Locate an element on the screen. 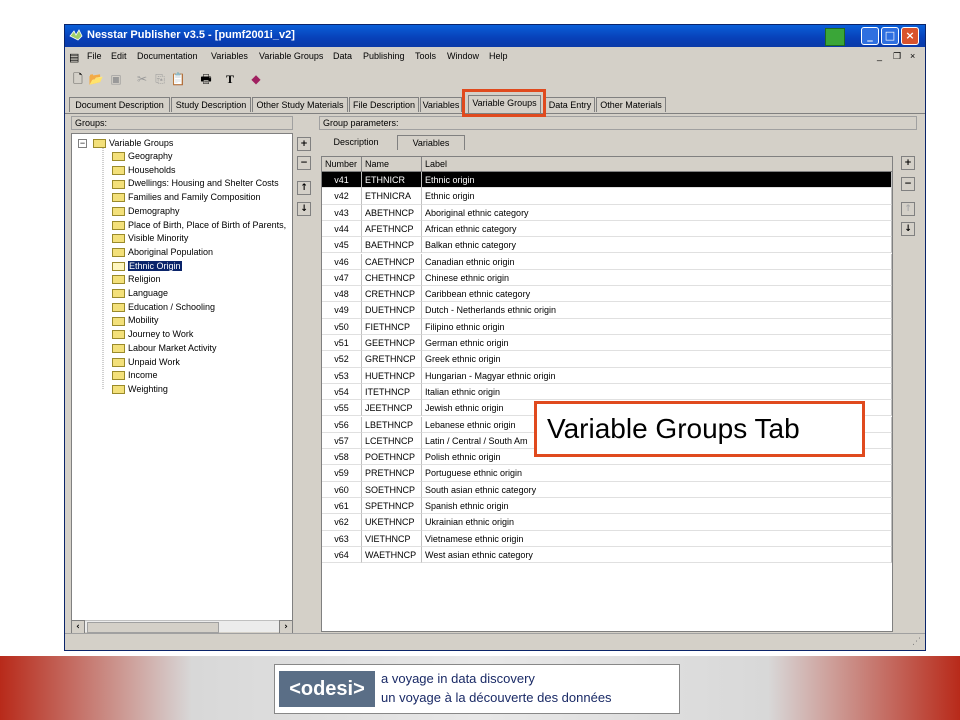 Image resolution: width=960 pixels, height=720 pixels. tree-item: Religion is located at coordinates (136, 279).